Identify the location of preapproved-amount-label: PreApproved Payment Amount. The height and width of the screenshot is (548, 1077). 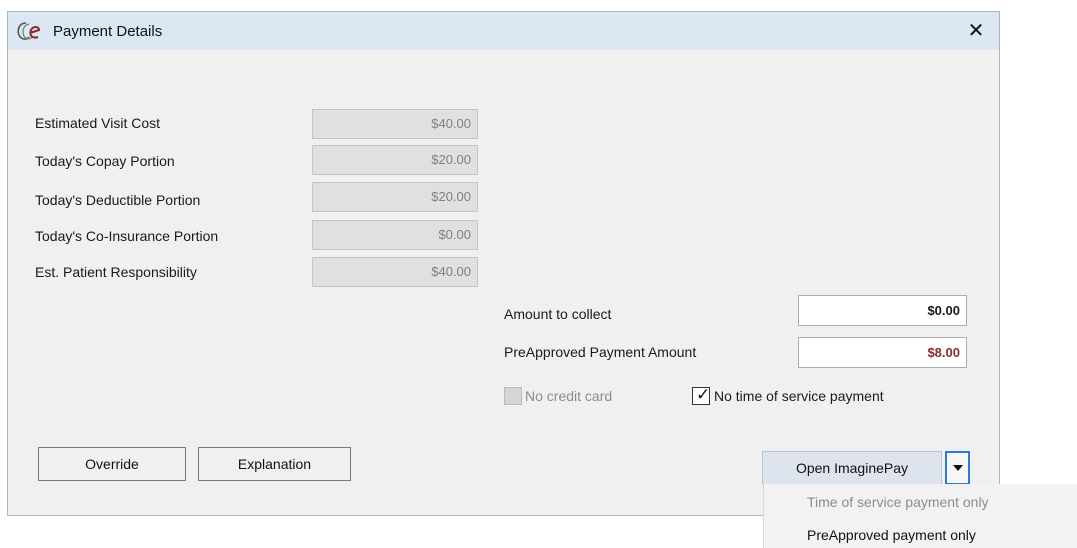
(600, 352).